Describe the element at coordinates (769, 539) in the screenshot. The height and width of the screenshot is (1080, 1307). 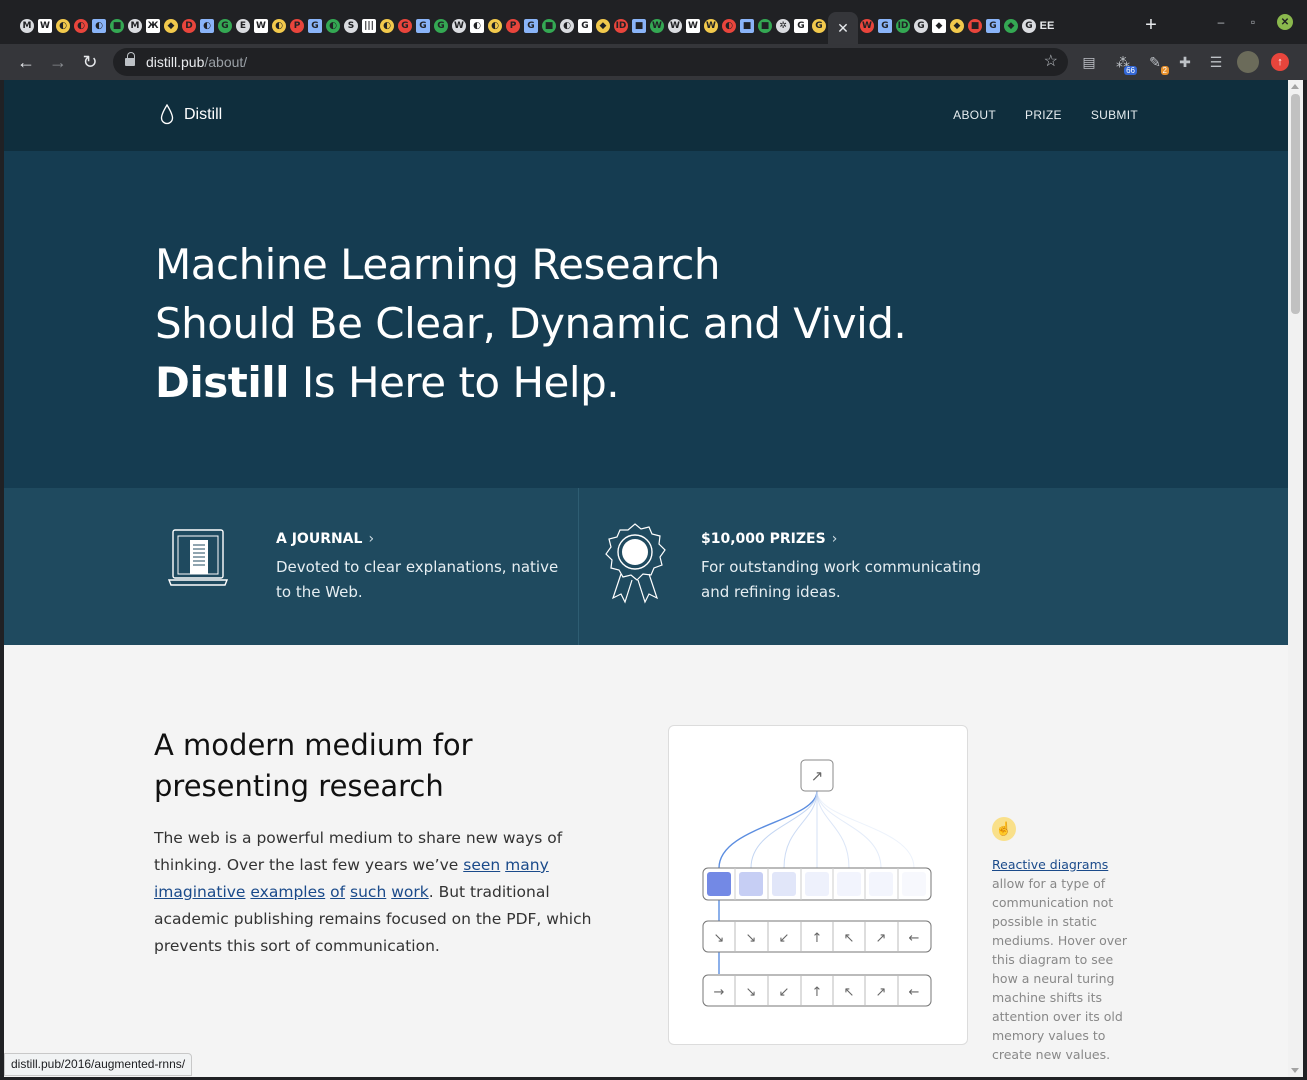
I see `feature-prizes-title: $10,000 PRIZES ›` at that location.